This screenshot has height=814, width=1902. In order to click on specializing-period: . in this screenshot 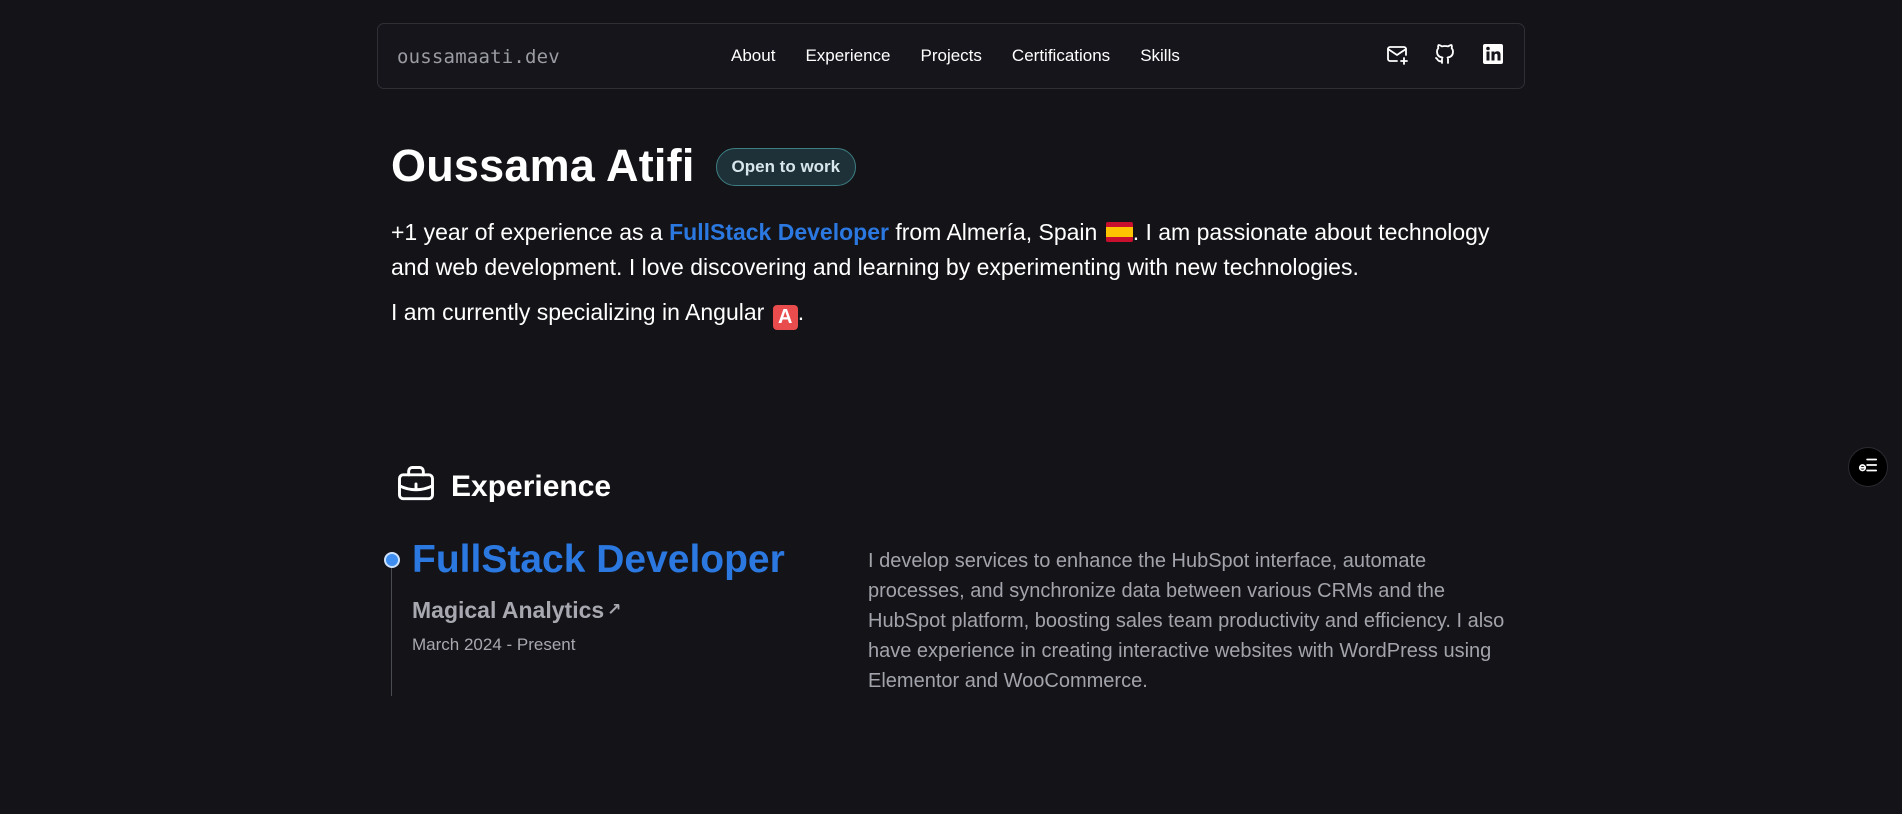, I will do `click(801, 312)`.